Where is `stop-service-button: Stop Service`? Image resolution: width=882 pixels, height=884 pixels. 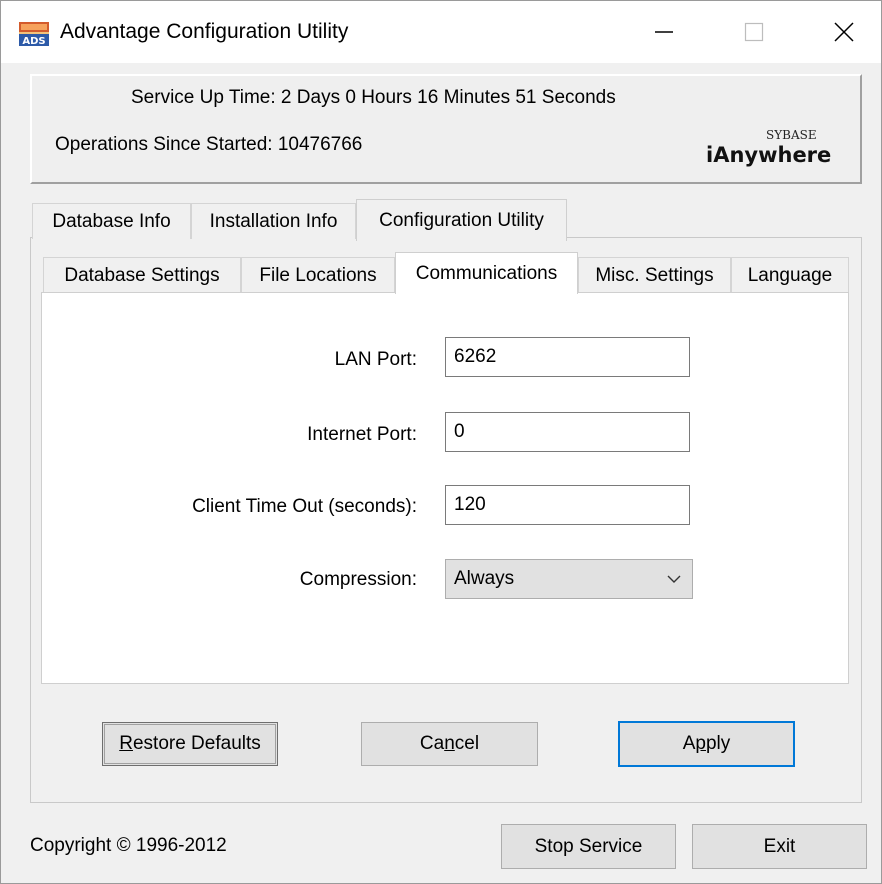
stop-service-button: Stop Service is located at coordinates (588, 846).